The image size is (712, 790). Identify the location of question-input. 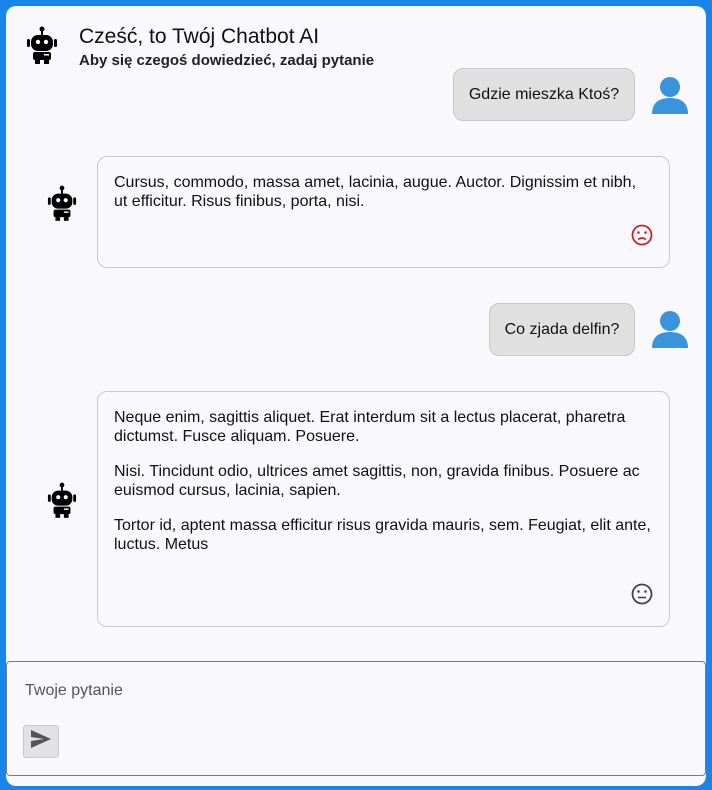
(355, 691).